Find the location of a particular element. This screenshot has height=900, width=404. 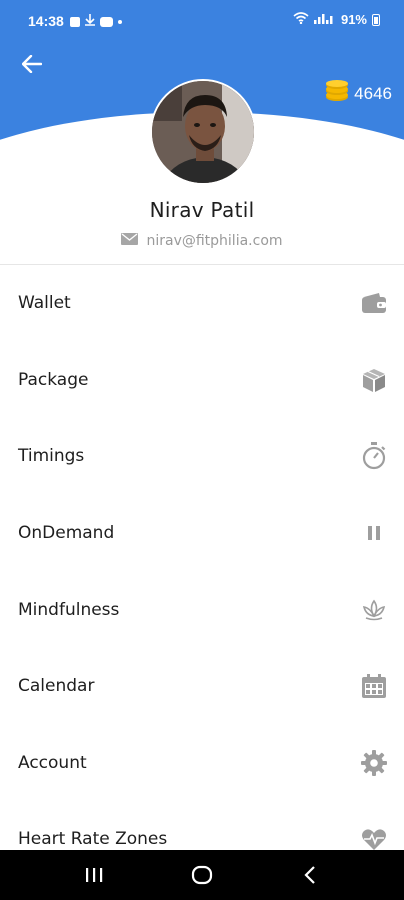

menu-item-package: Package is located at coordinates (202, 380).